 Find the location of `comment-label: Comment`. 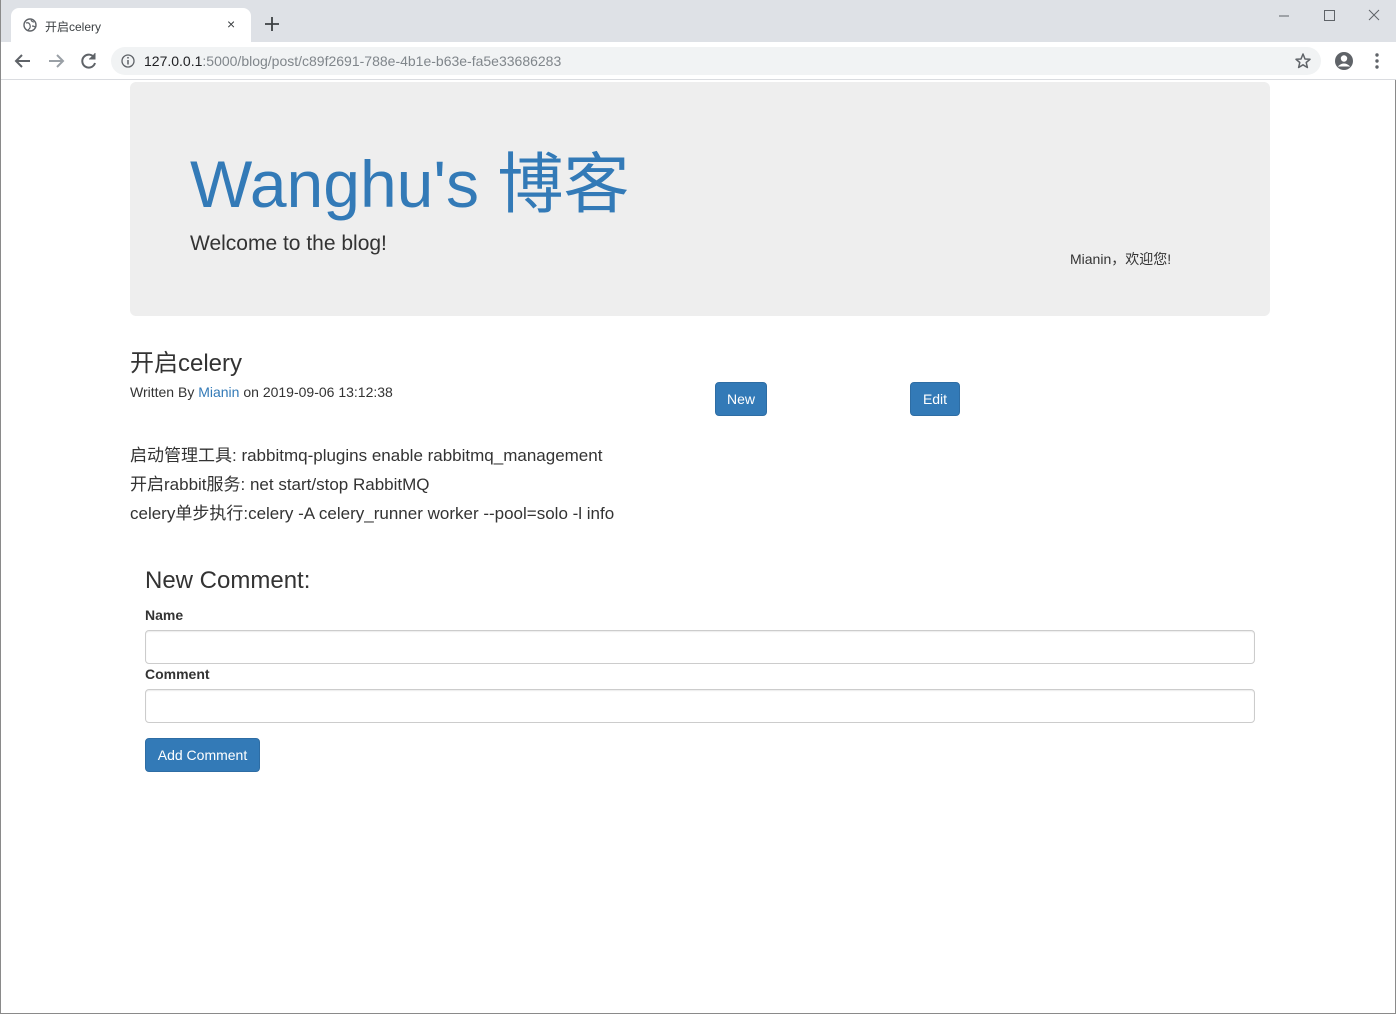

comment-label: Comment is located at coordinates (177, 674).